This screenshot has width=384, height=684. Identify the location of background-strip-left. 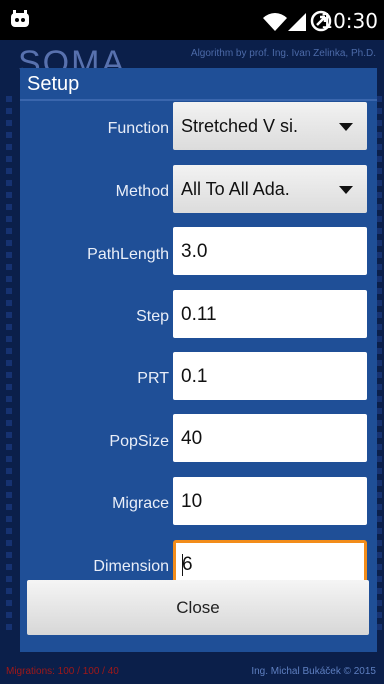
(9, 366).